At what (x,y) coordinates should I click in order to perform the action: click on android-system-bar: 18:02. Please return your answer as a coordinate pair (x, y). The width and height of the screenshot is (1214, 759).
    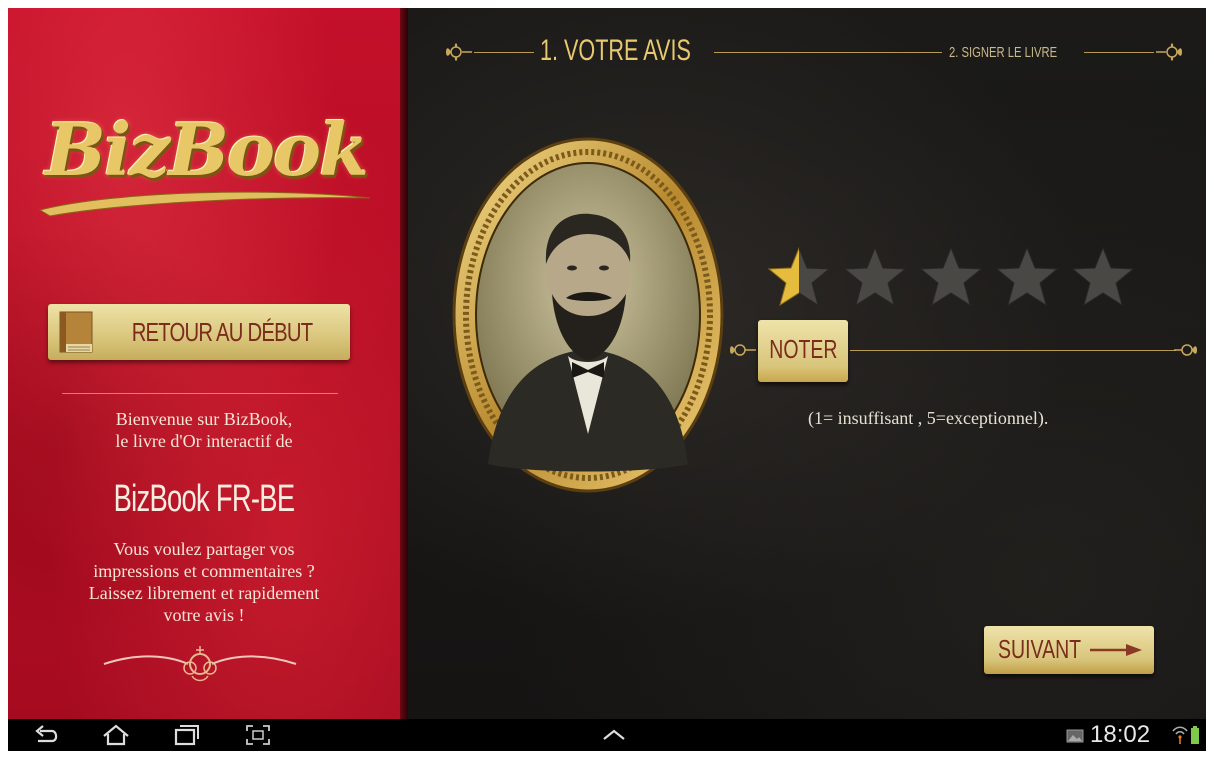
    Looking at the image, I should click on (607, 735).